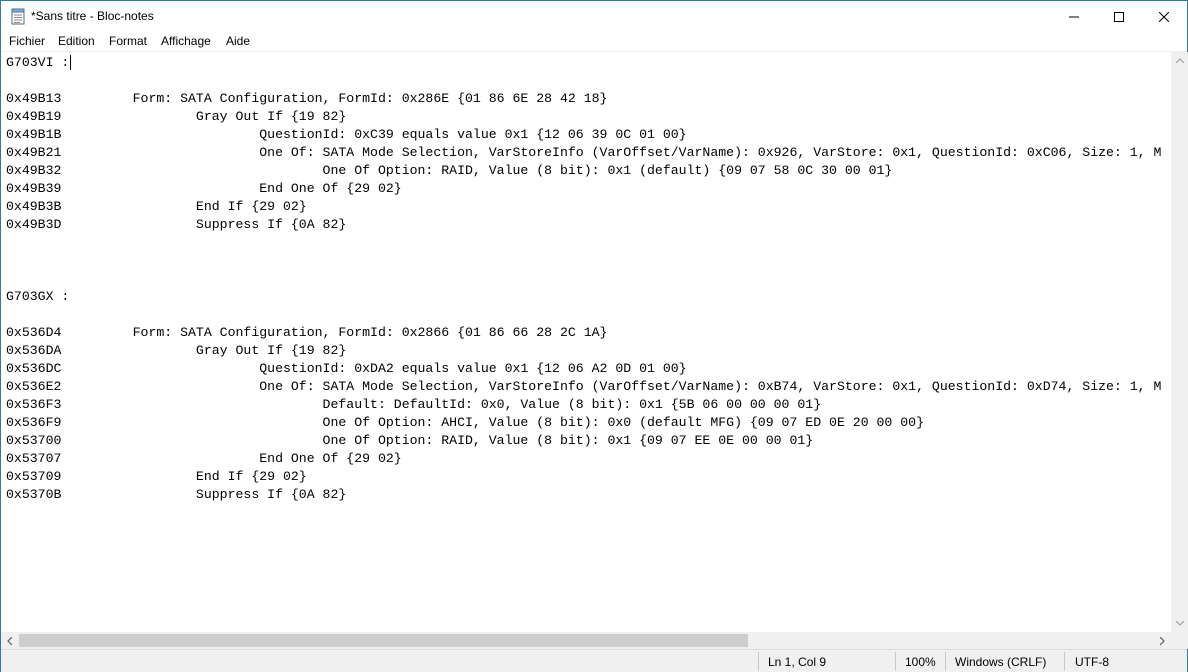 This screenshot has height=672, width=1188. Describe the element at coordinates (583, 225) in the screenshot. I see `editor-line: 0x49B3D Suppress If {0A 82}` at that location.